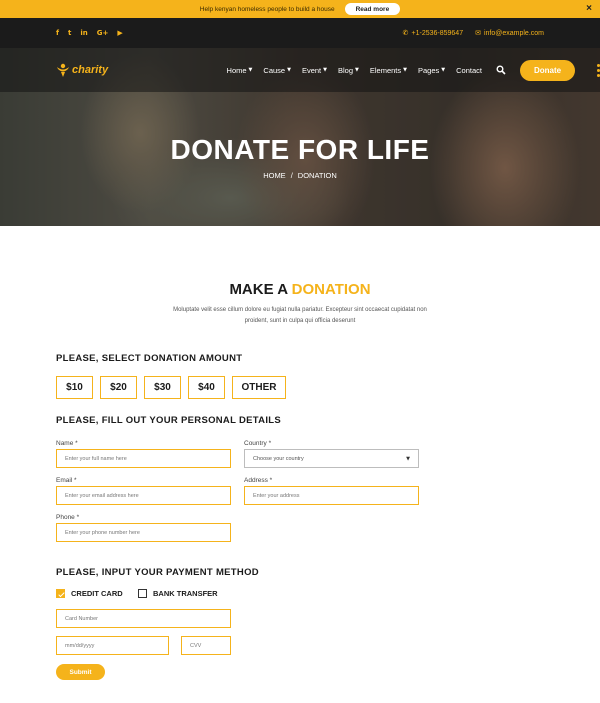 The image size is (600, 703). Describe the element at coordinates (185, 593) in the screenshot. I see `bank-transfer-label: BANK TRANSFER` at that location.